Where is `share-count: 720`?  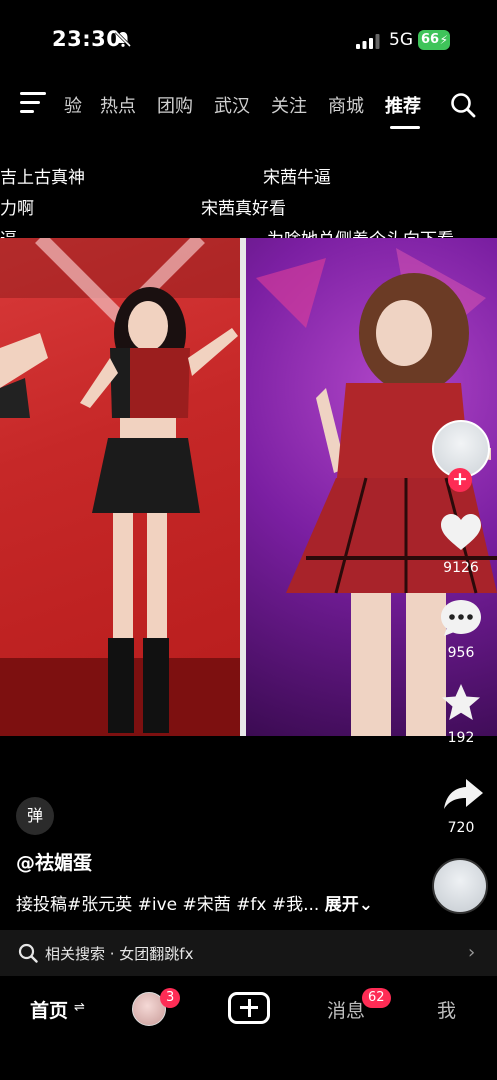 share-count: 720 is located at coordinates (461, 828).